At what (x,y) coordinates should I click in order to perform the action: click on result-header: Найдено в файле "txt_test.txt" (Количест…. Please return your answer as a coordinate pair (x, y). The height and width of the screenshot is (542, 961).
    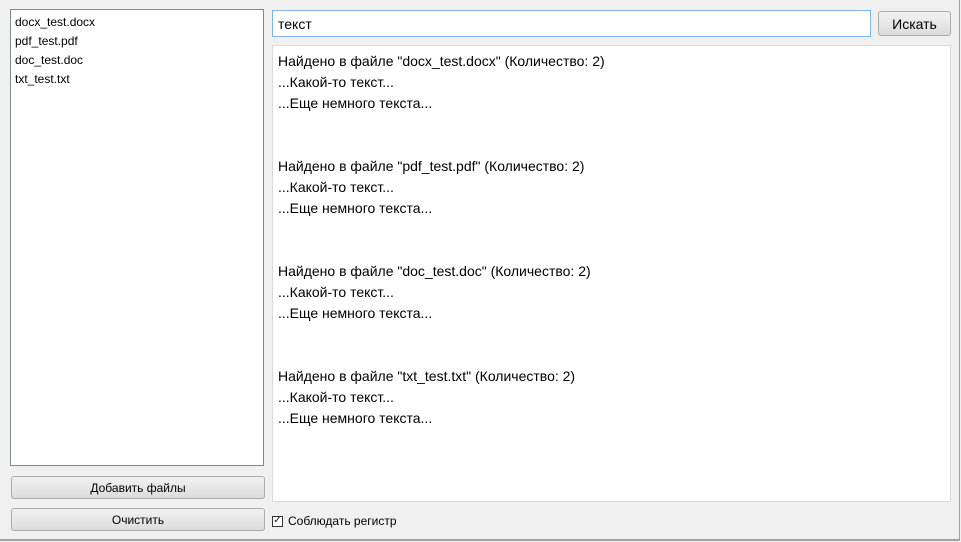
    Looking at the image, I should click on (427, 376).